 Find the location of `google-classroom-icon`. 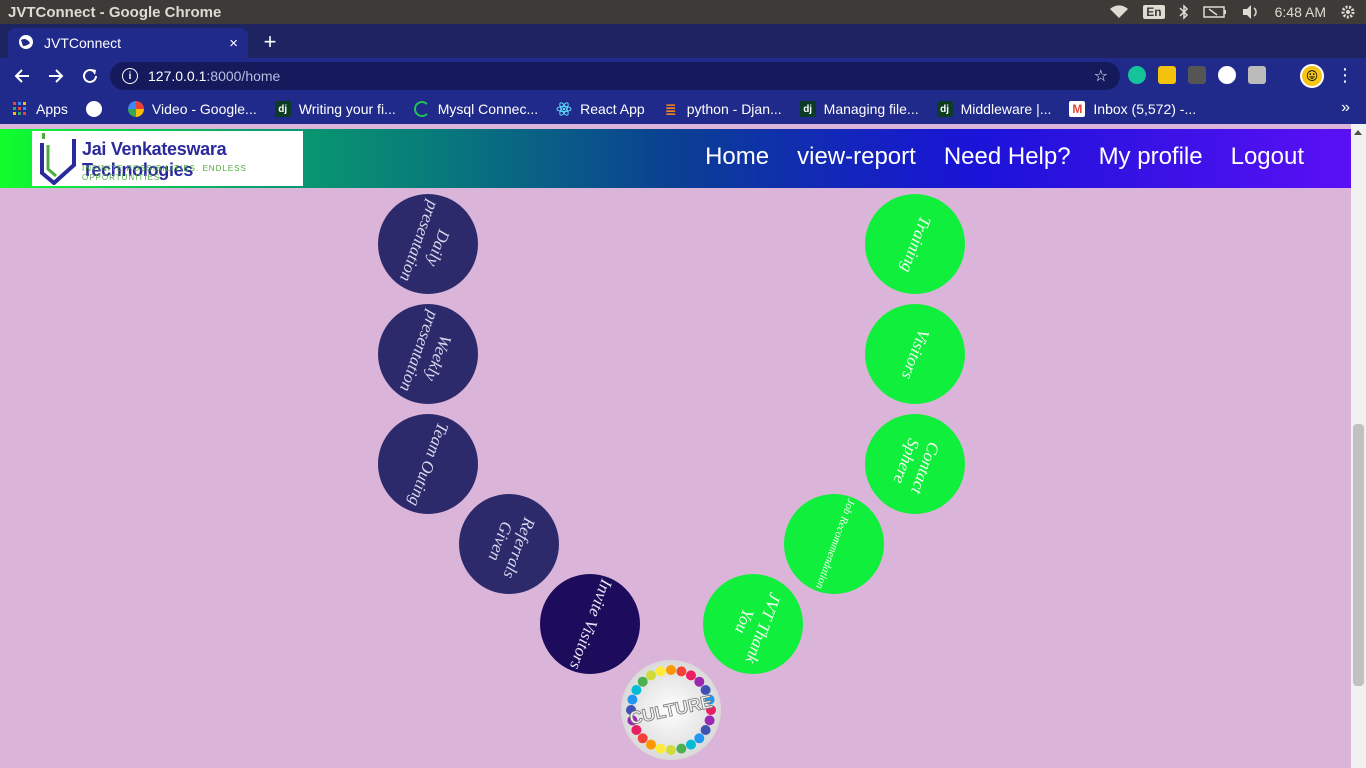

google-classroom-icon is located at coordinates (1167, 75).